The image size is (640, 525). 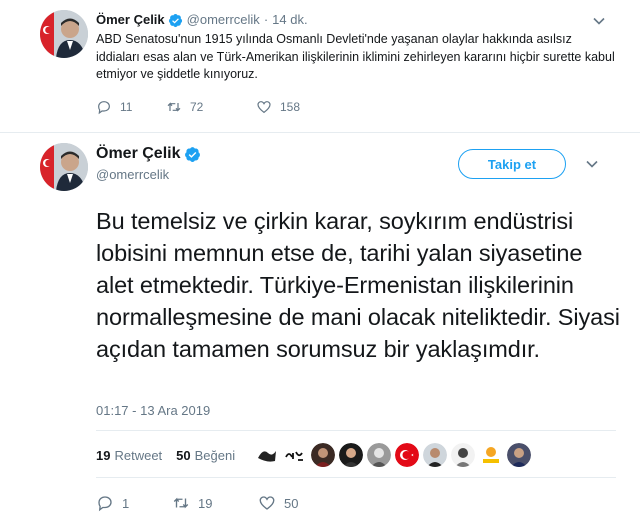 I want to click on tweet-actions: 11 72 158, so click(x=198, y=107).